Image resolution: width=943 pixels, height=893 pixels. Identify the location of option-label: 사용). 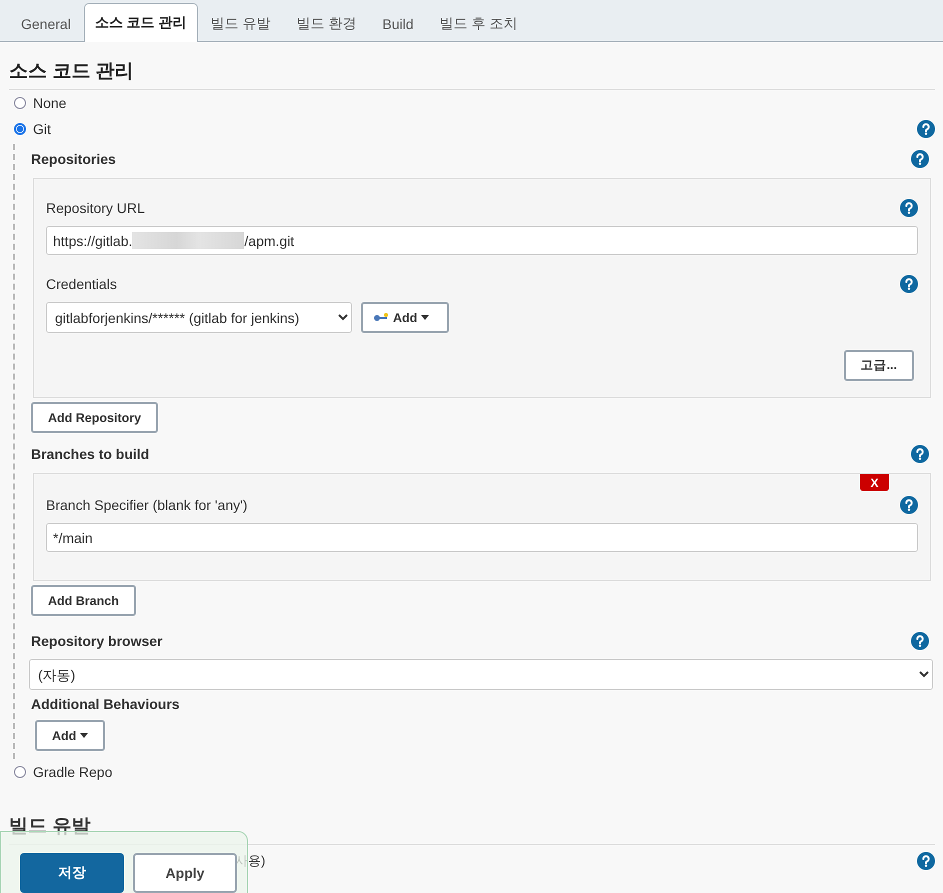
(250, 861).